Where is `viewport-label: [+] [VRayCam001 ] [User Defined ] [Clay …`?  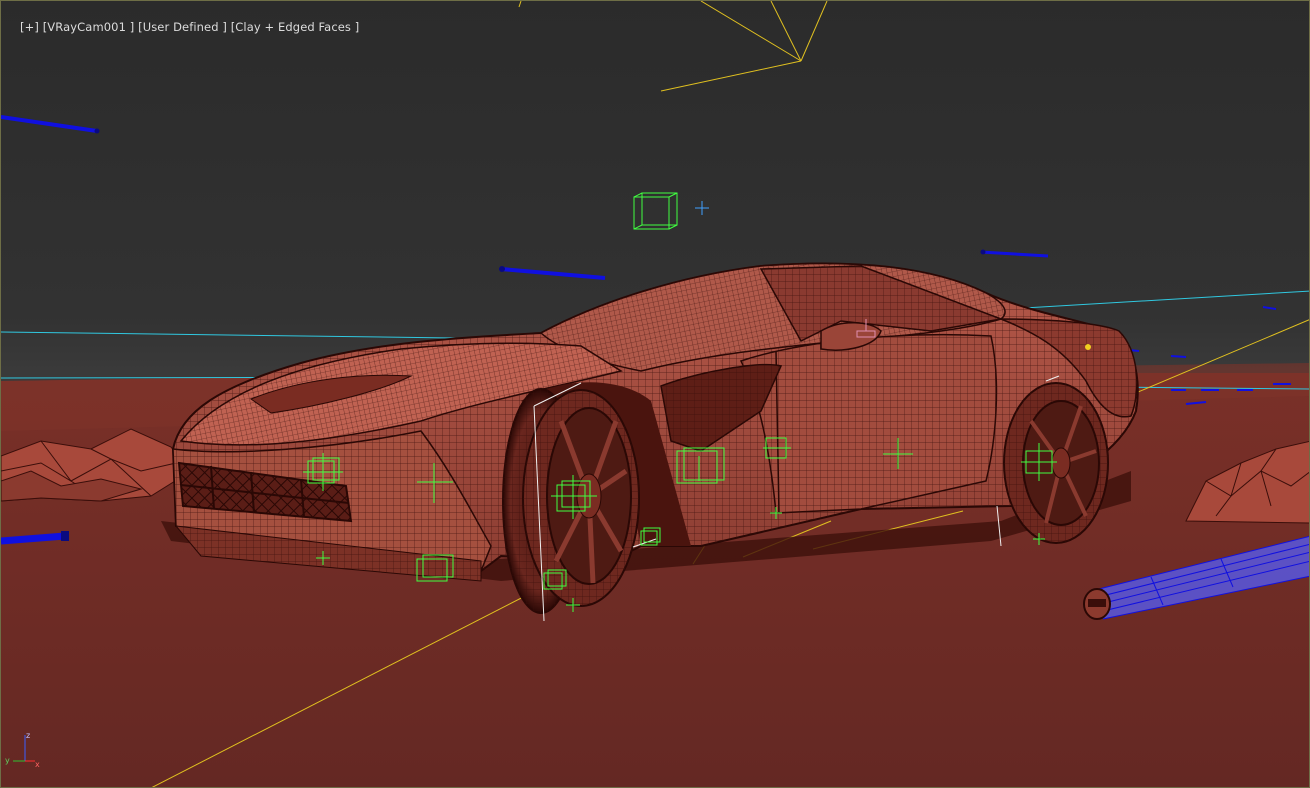
viewport-label: [+] [VRayCam001 ] [User Defined ] [Clay … is located at coordinates (182, 27).